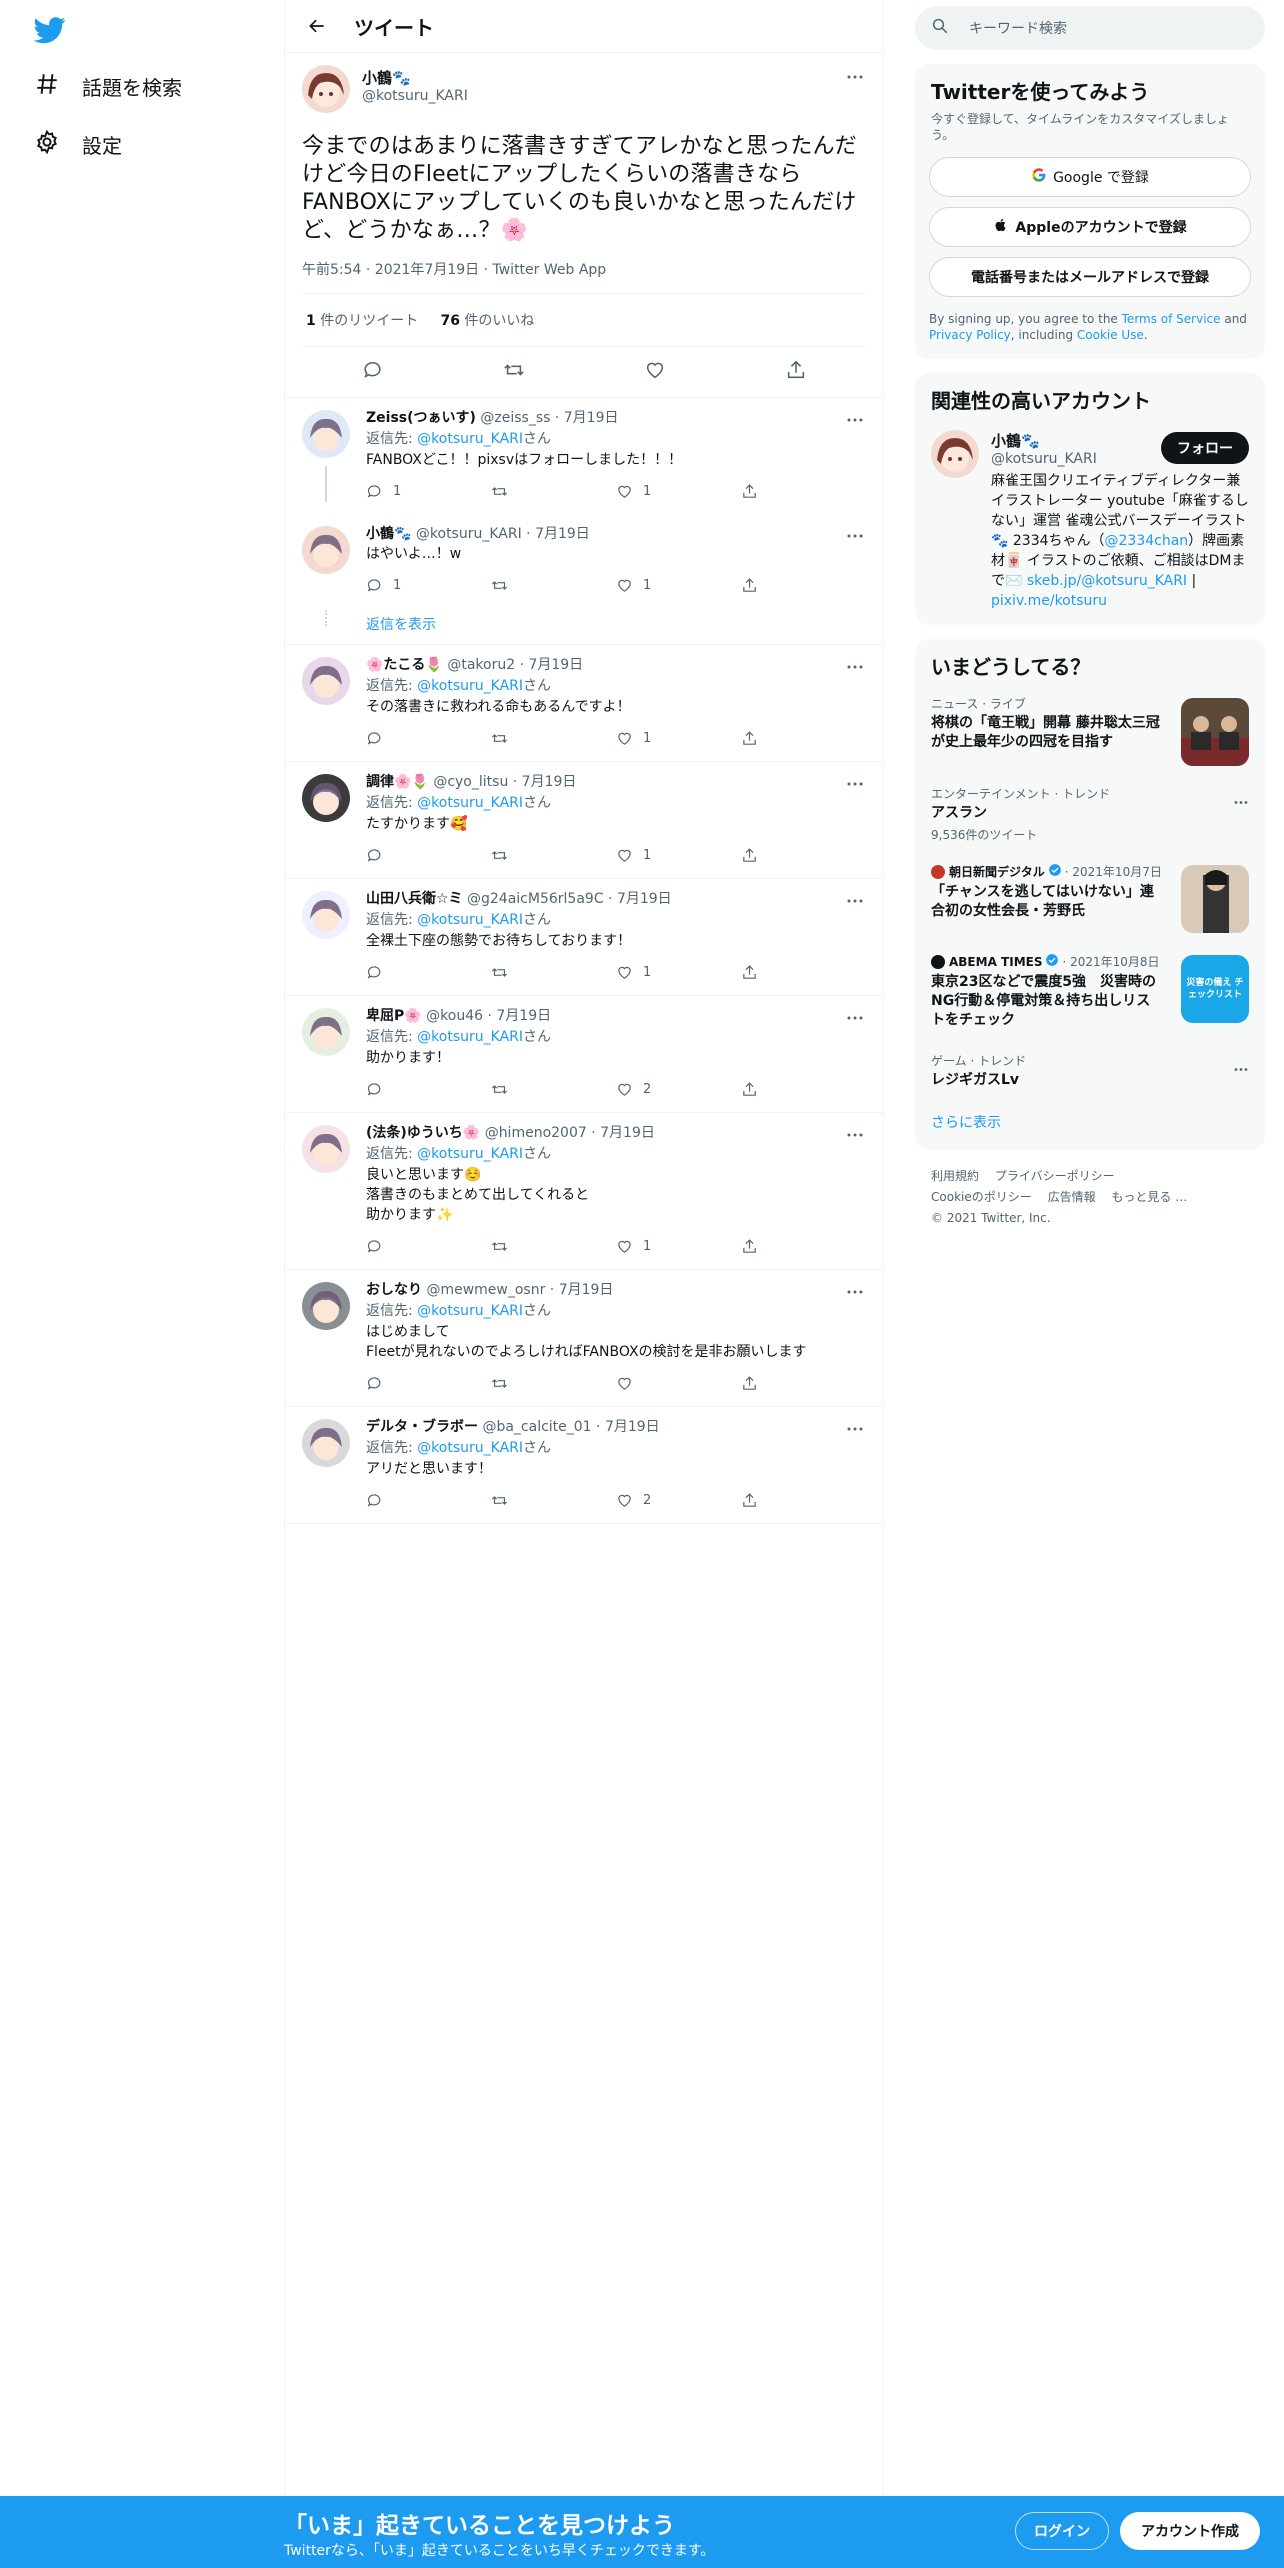 The height and width of the screenshot is (2568, 1284). Describe the element at coordinates (481, 665) in the screenshot. I see `reply-author-handle: @takoru2` at that location.